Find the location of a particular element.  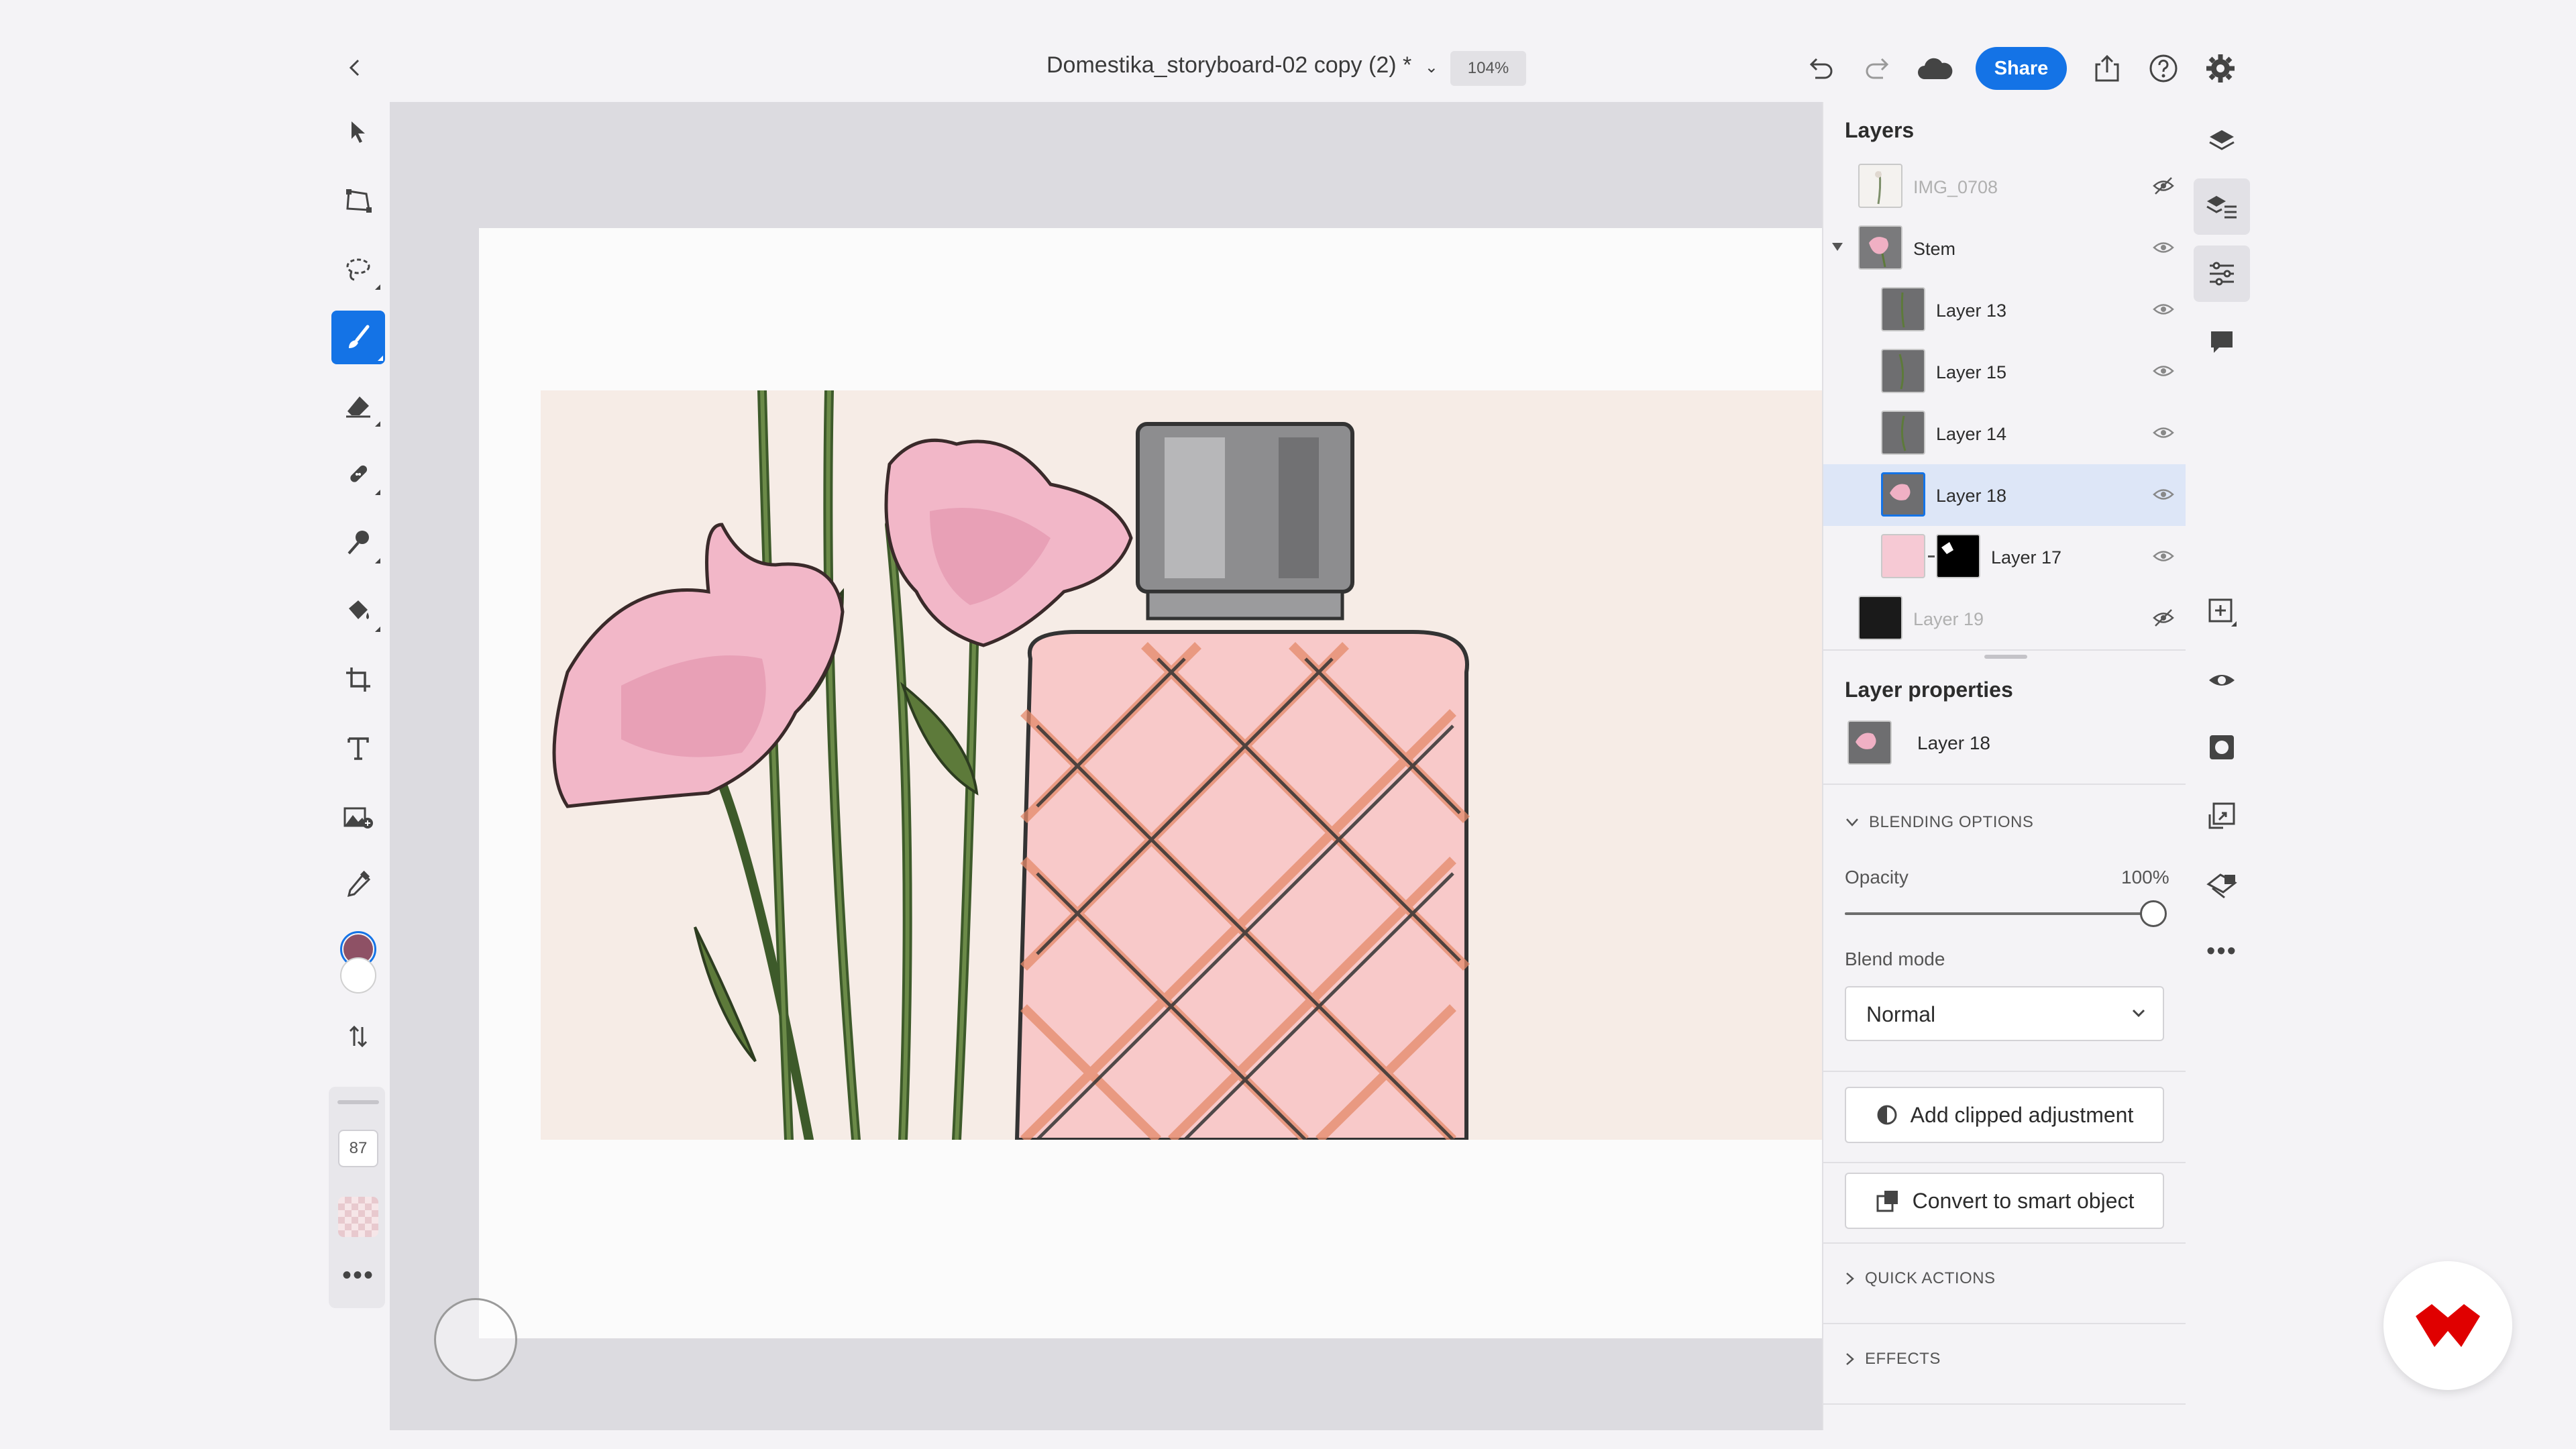

background-color-swatch is located at coordinates (358, 975).